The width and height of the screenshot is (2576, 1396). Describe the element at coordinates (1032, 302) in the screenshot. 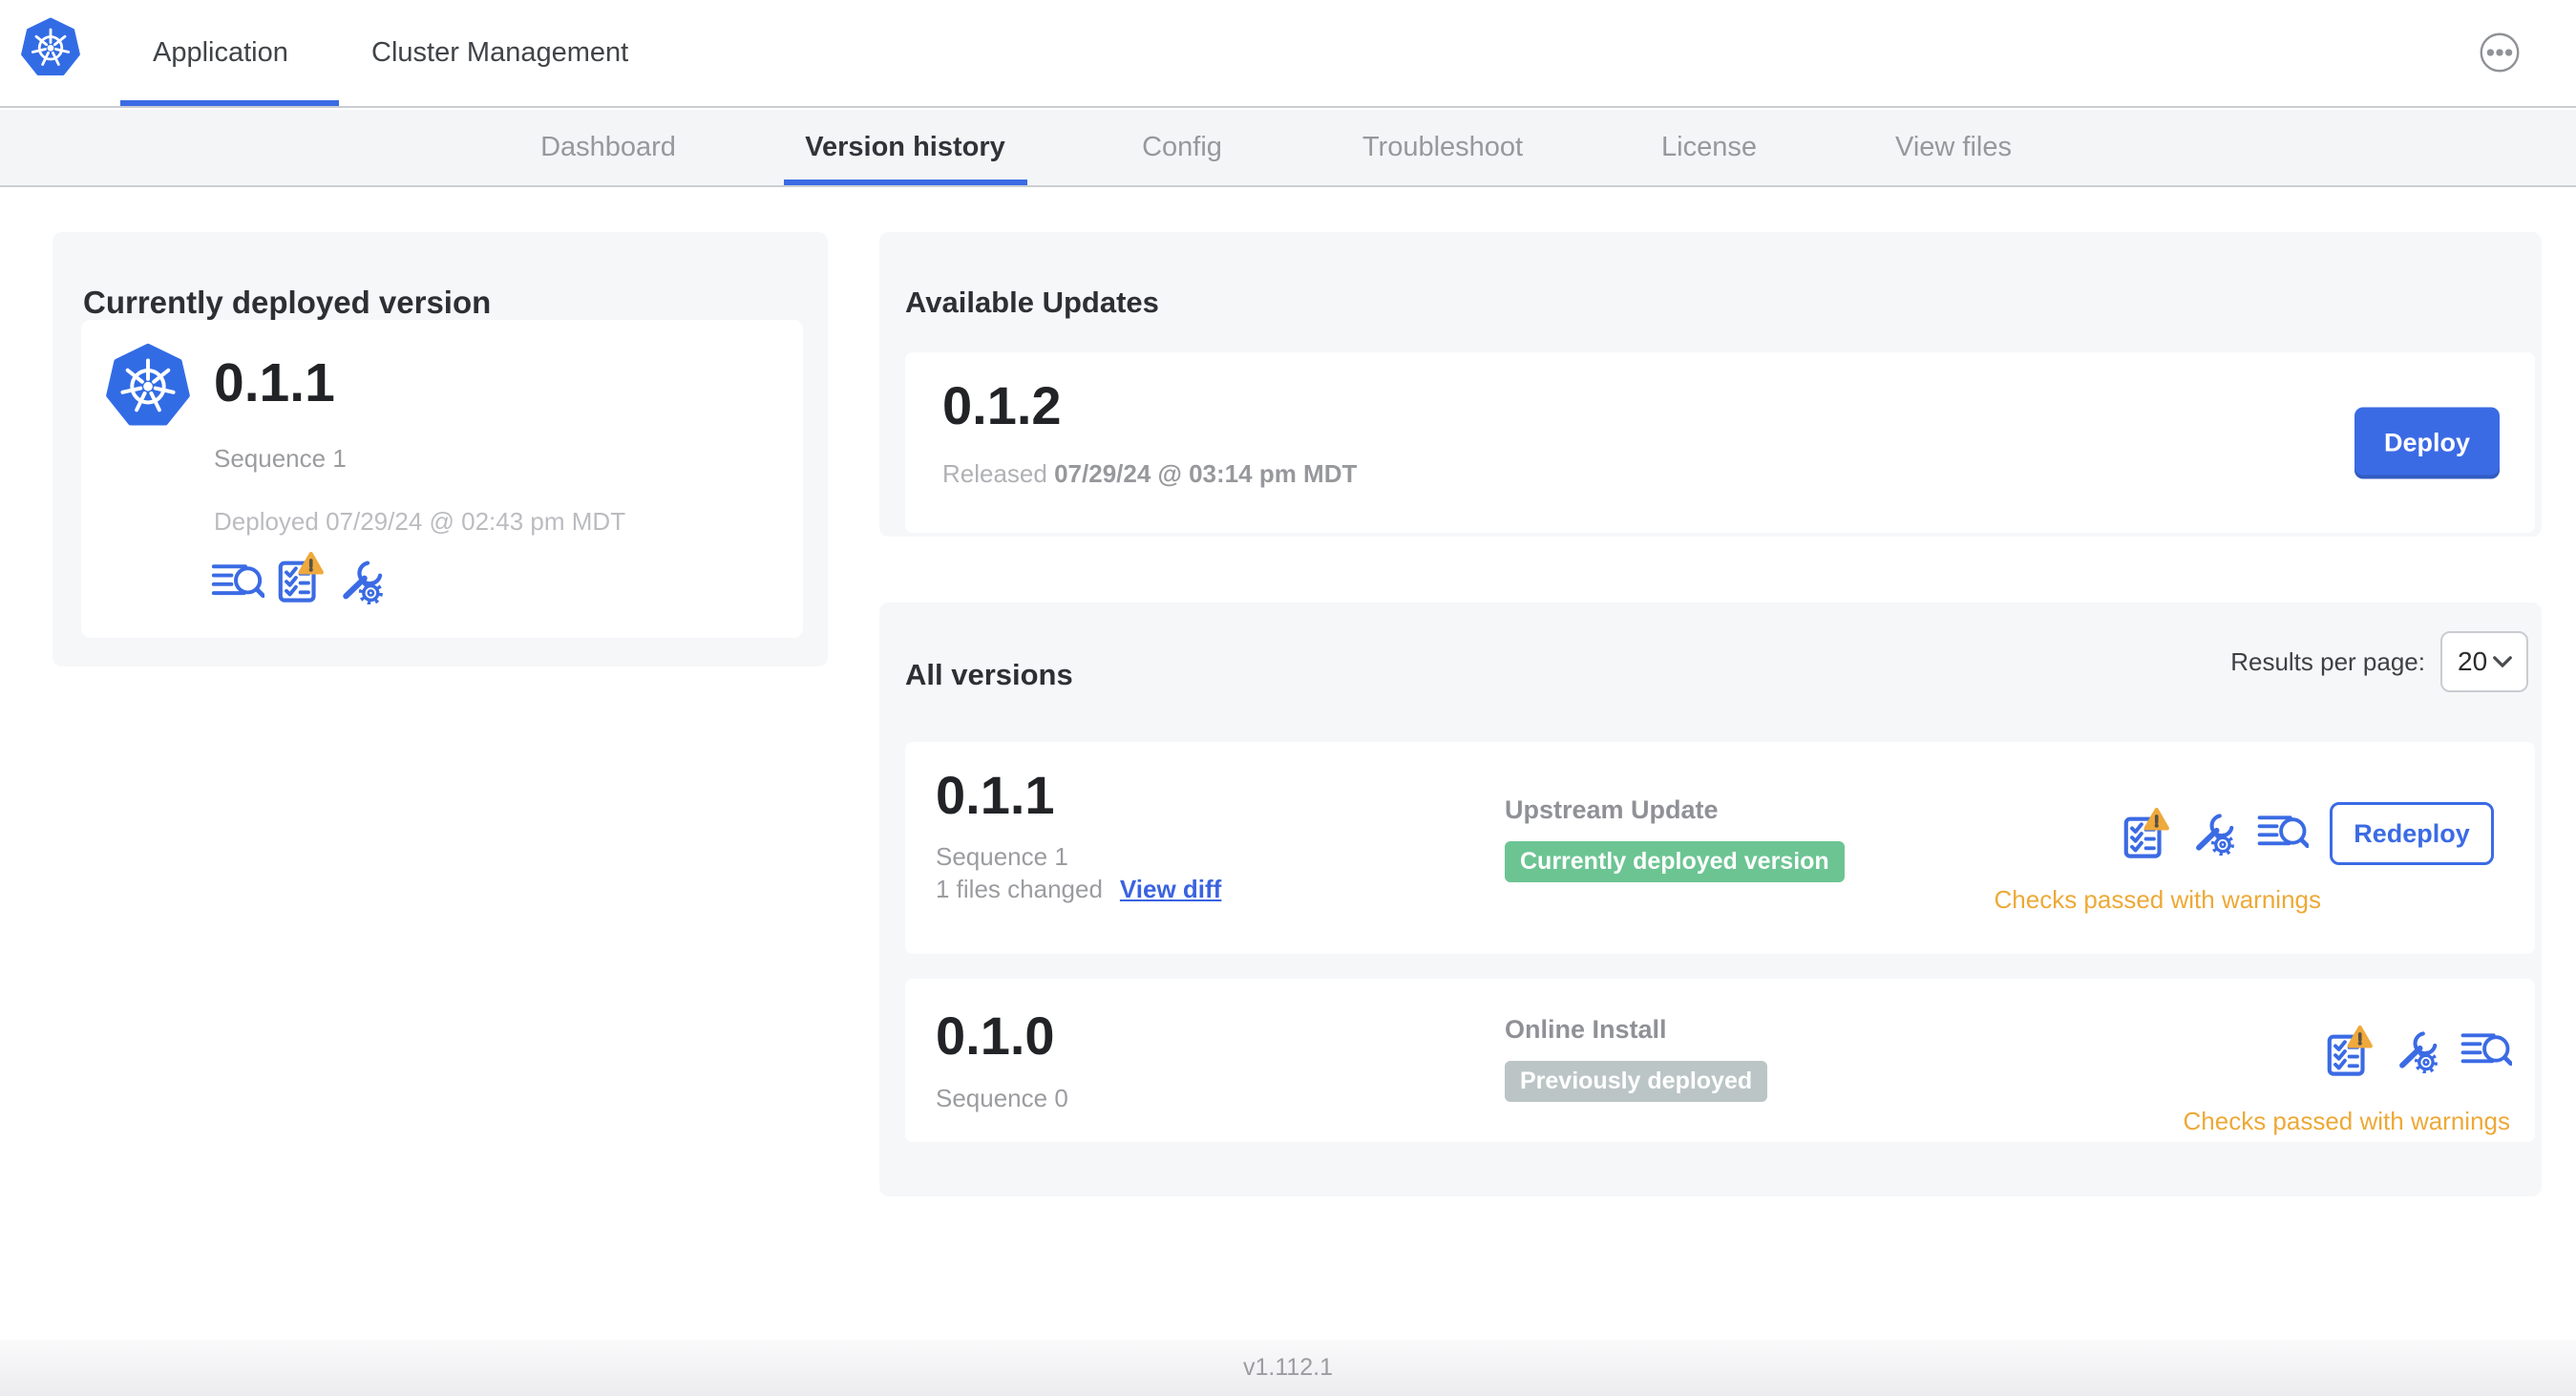

I see `available-updates-title: Available Updates` at that location.